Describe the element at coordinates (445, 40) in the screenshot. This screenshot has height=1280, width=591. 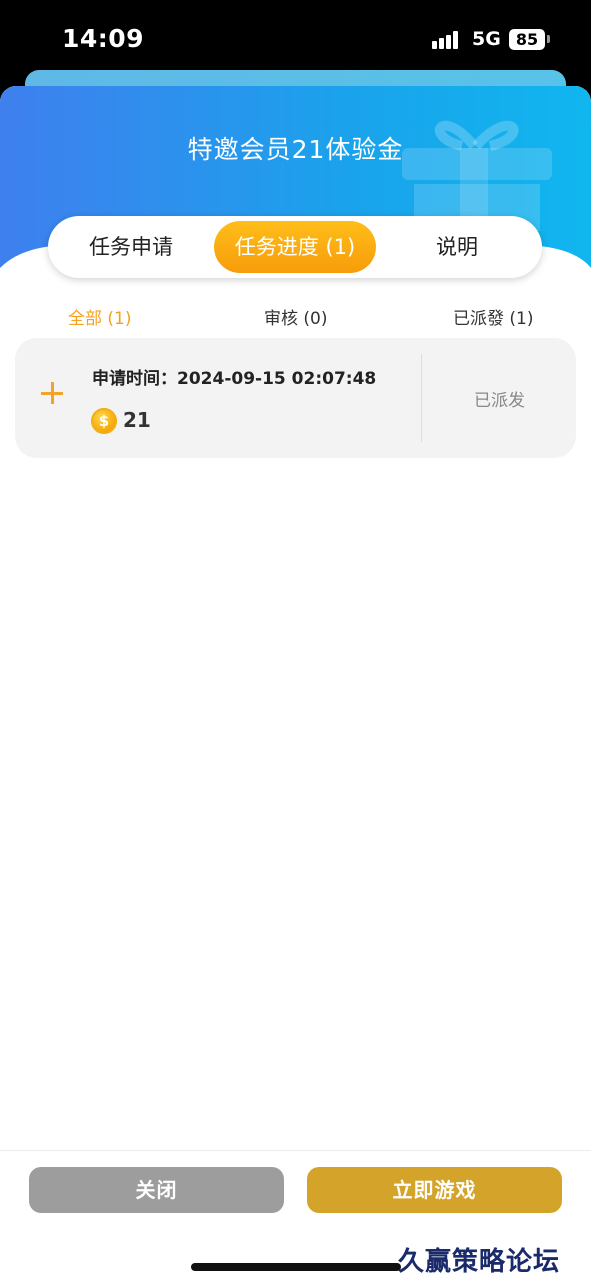
I see `signal-icon` at that location.